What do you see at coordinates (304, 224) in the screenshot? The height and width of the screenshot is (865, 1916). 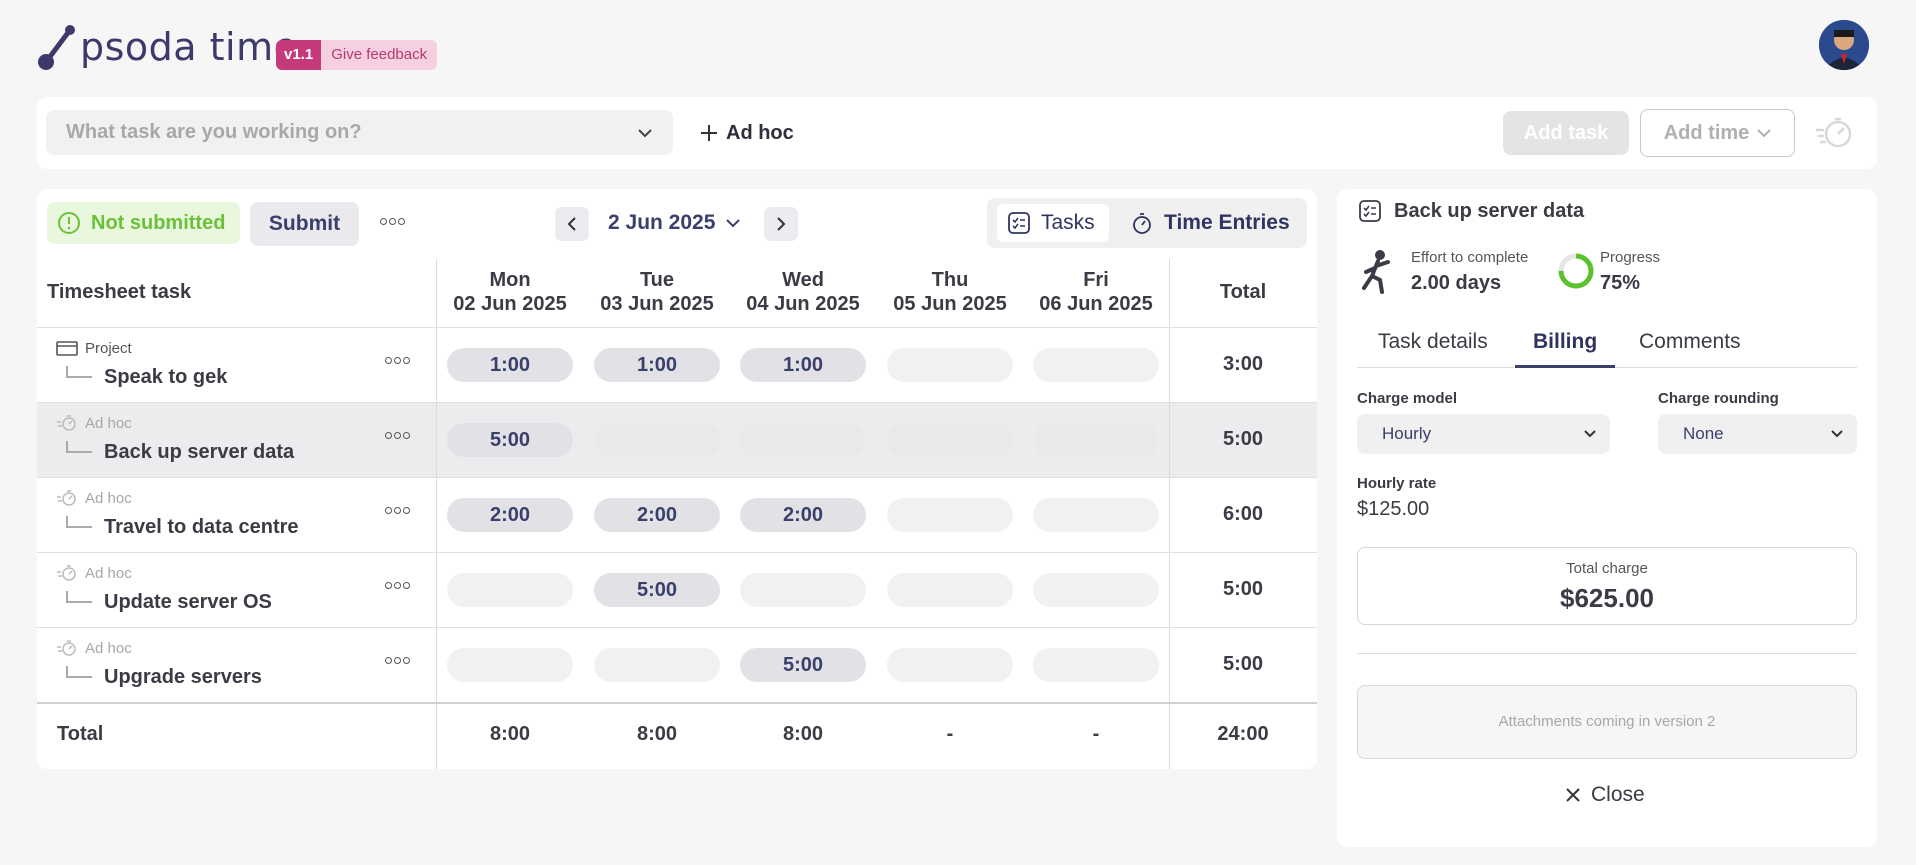 I see `submit-button: Submit` at bounding box center [304, 224].